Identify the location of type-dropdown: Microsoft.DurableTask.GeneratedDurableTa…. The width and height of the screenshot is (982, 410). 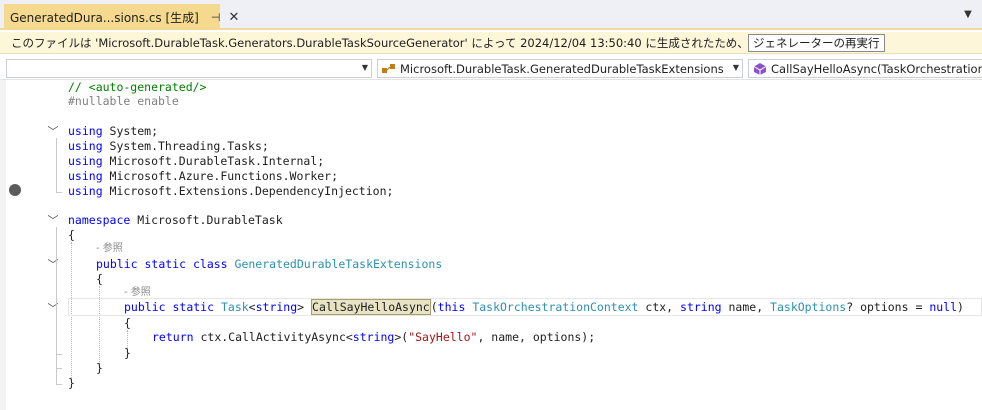
(560, 68).